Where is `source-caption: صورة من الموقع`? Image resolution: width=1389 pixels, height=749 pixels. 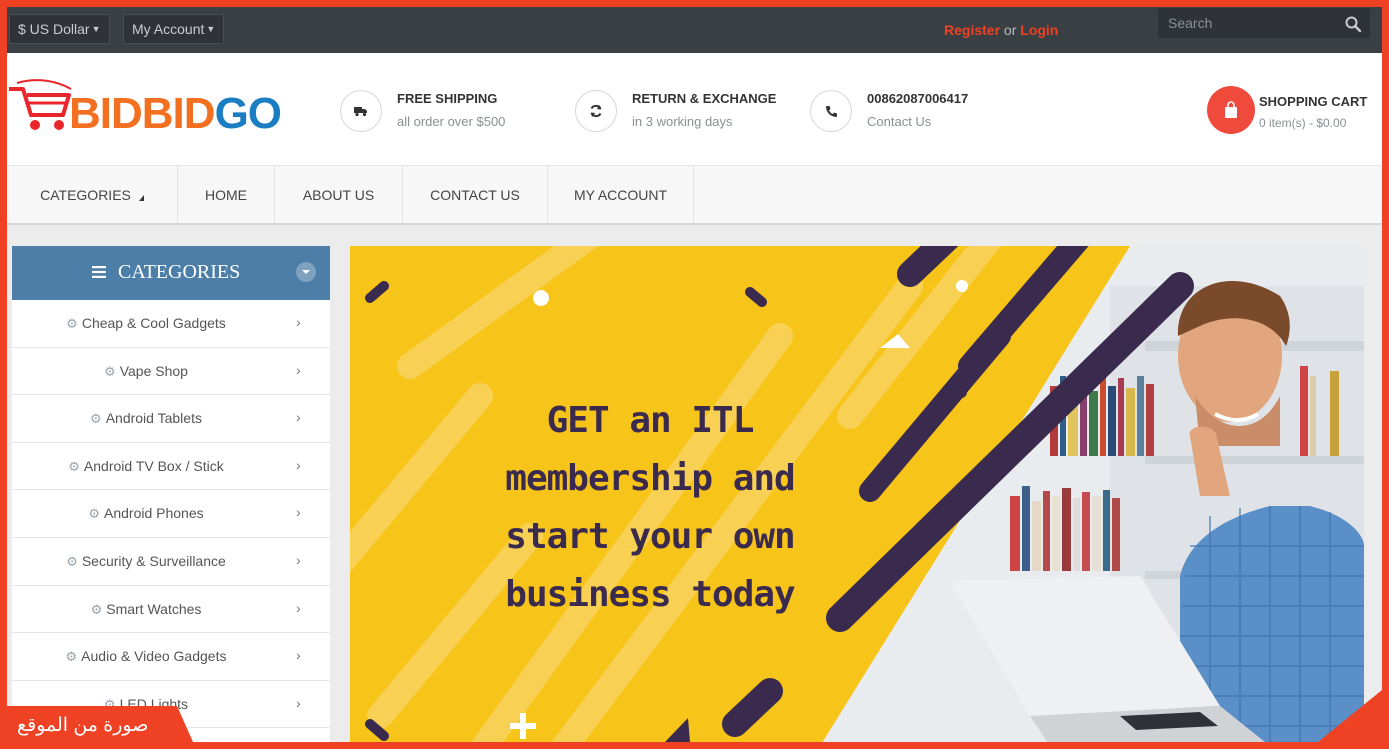 source-caption: صورة من الموقع is located at coordinates (100, 724).